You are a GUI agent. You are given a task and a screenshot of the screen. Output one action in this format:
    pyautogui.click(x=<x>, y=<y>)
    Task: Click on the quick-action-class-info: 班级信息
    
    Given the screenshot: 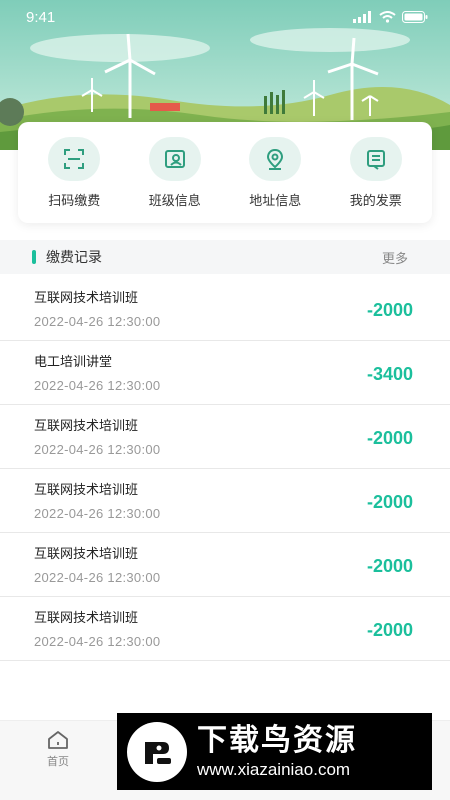 What is the action you would take?
    pyautogui.click(x=175, y=172)
    